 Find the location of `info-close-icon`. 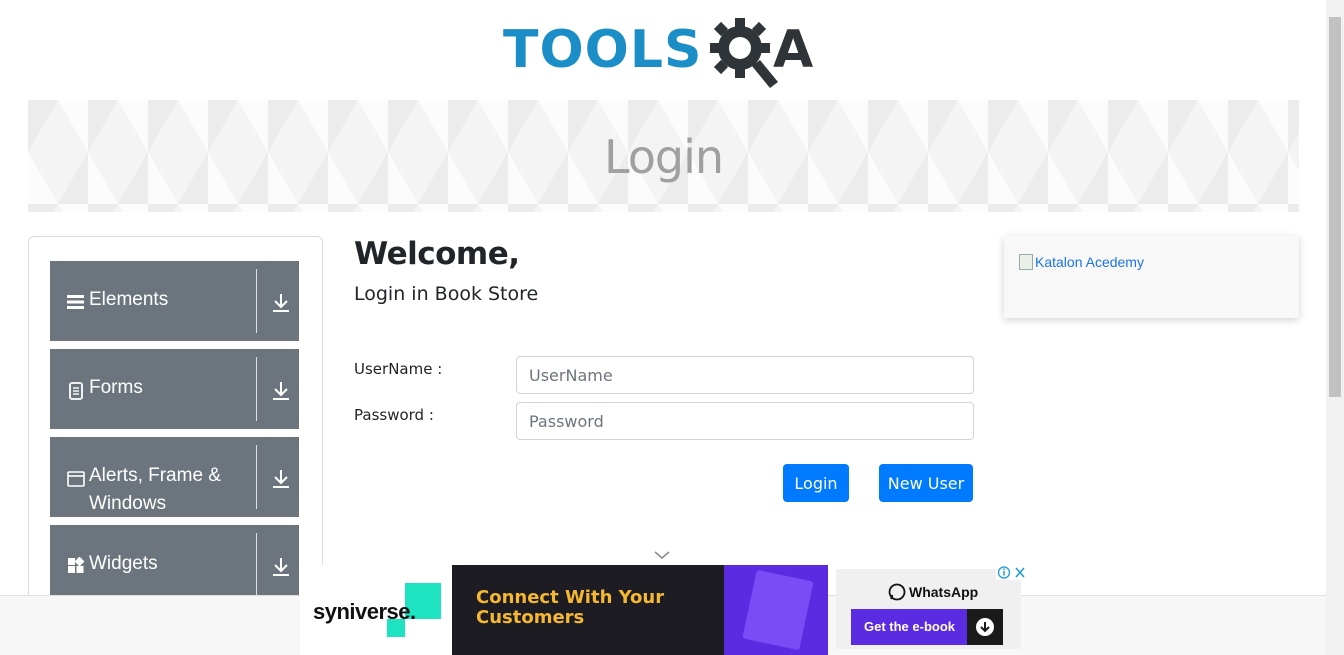

info-close-icon is located at coordinates (1012, 572).